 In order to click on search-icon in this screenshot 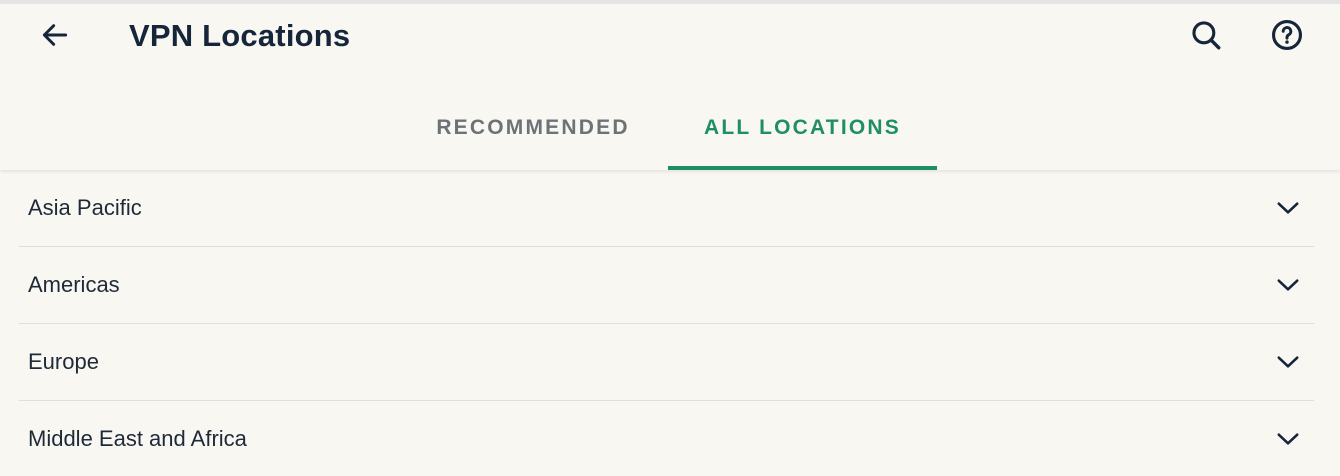, I will do `click(1206, 35)`.